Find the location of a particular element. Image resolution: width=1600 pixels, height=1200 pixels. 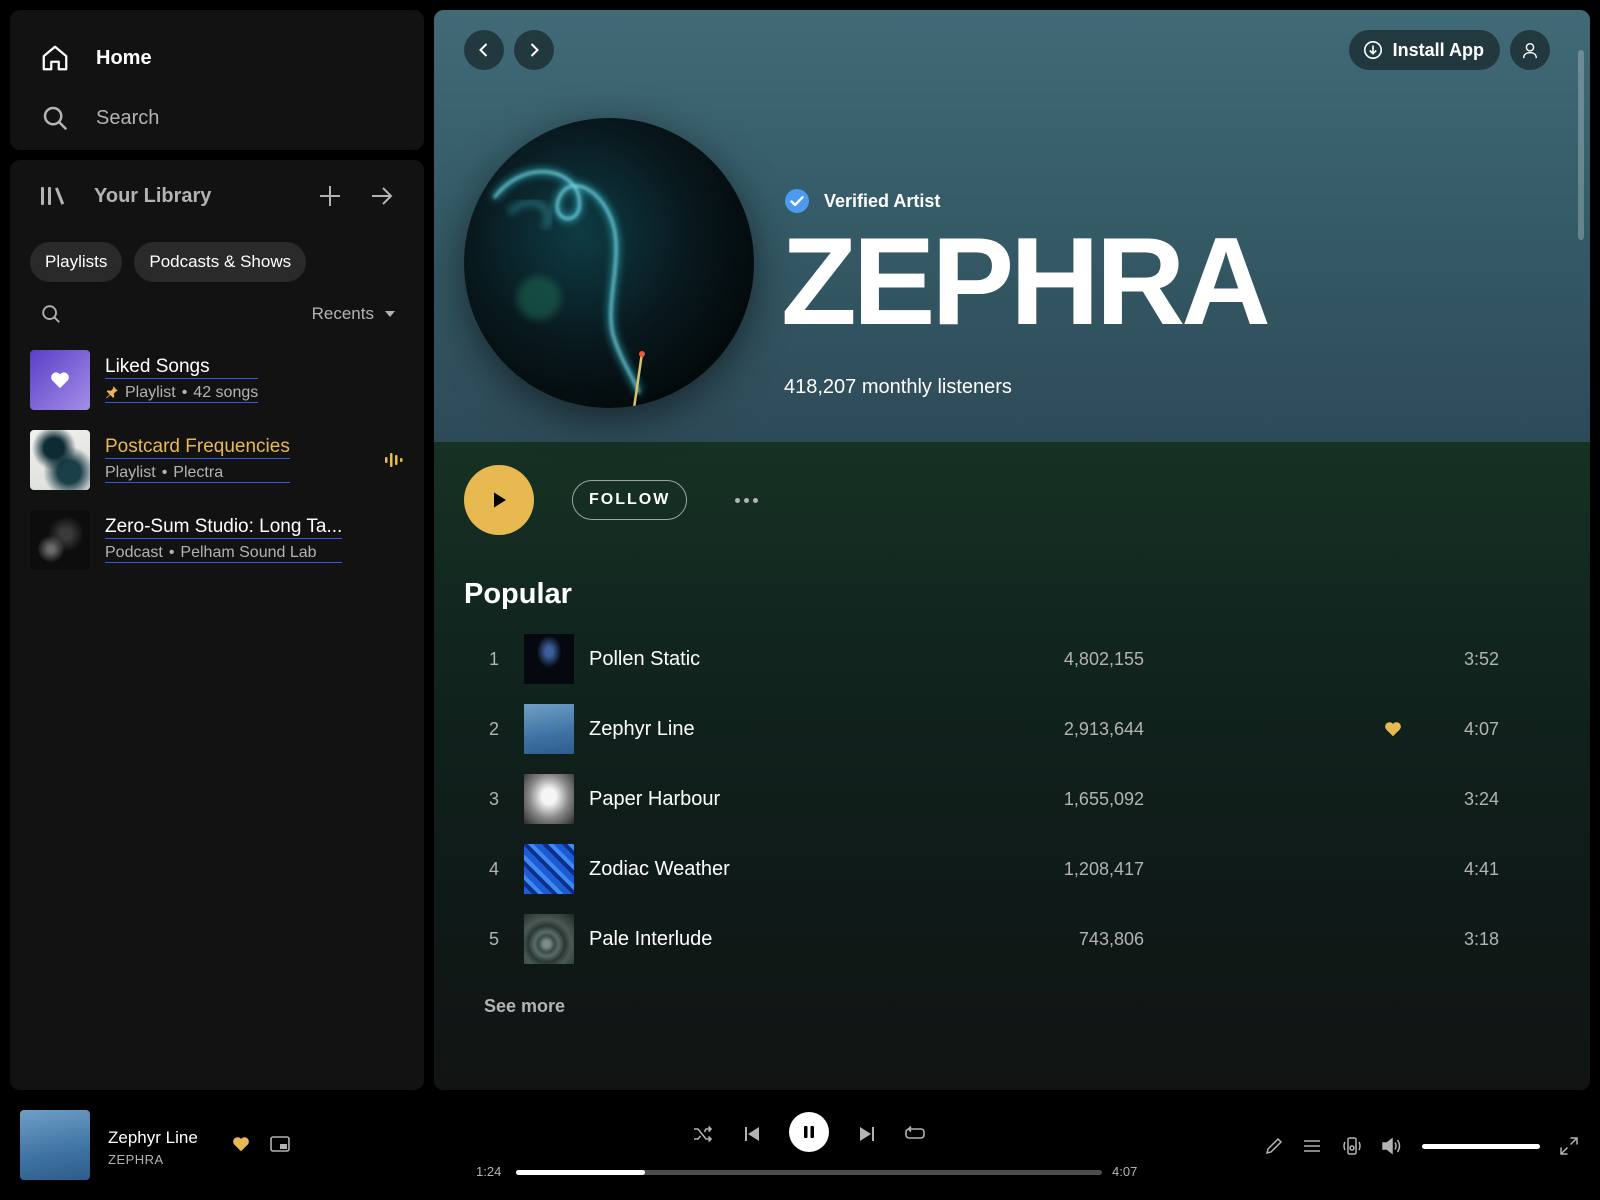

track-plays: 1,208,417 is located at coordinates (1103, 868).